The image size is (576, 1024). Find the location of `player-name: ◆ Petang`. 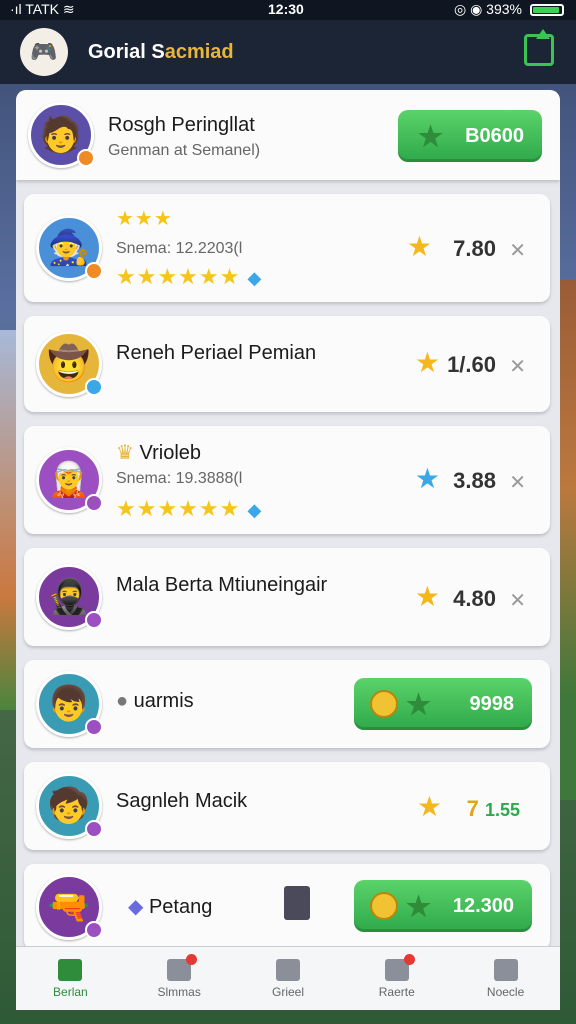

player-name: ◆ Petang is located at coordinates (170, 907).